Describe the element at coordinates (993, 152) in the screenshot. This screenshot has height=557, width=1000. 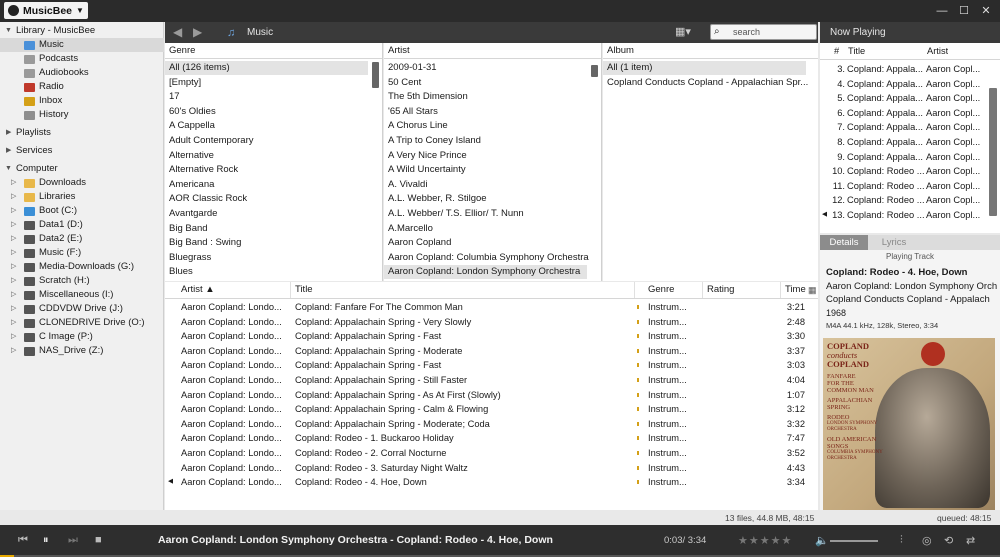
I see `np-scrollbar` at that location.